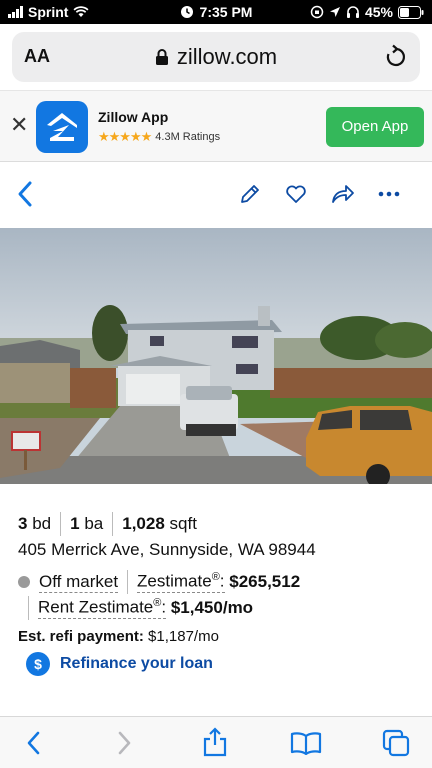 The image size is (432, 768). I want to click on property-address: 405 Merrick Ave, Sunnyside, WA 98944, so click(167, 549).